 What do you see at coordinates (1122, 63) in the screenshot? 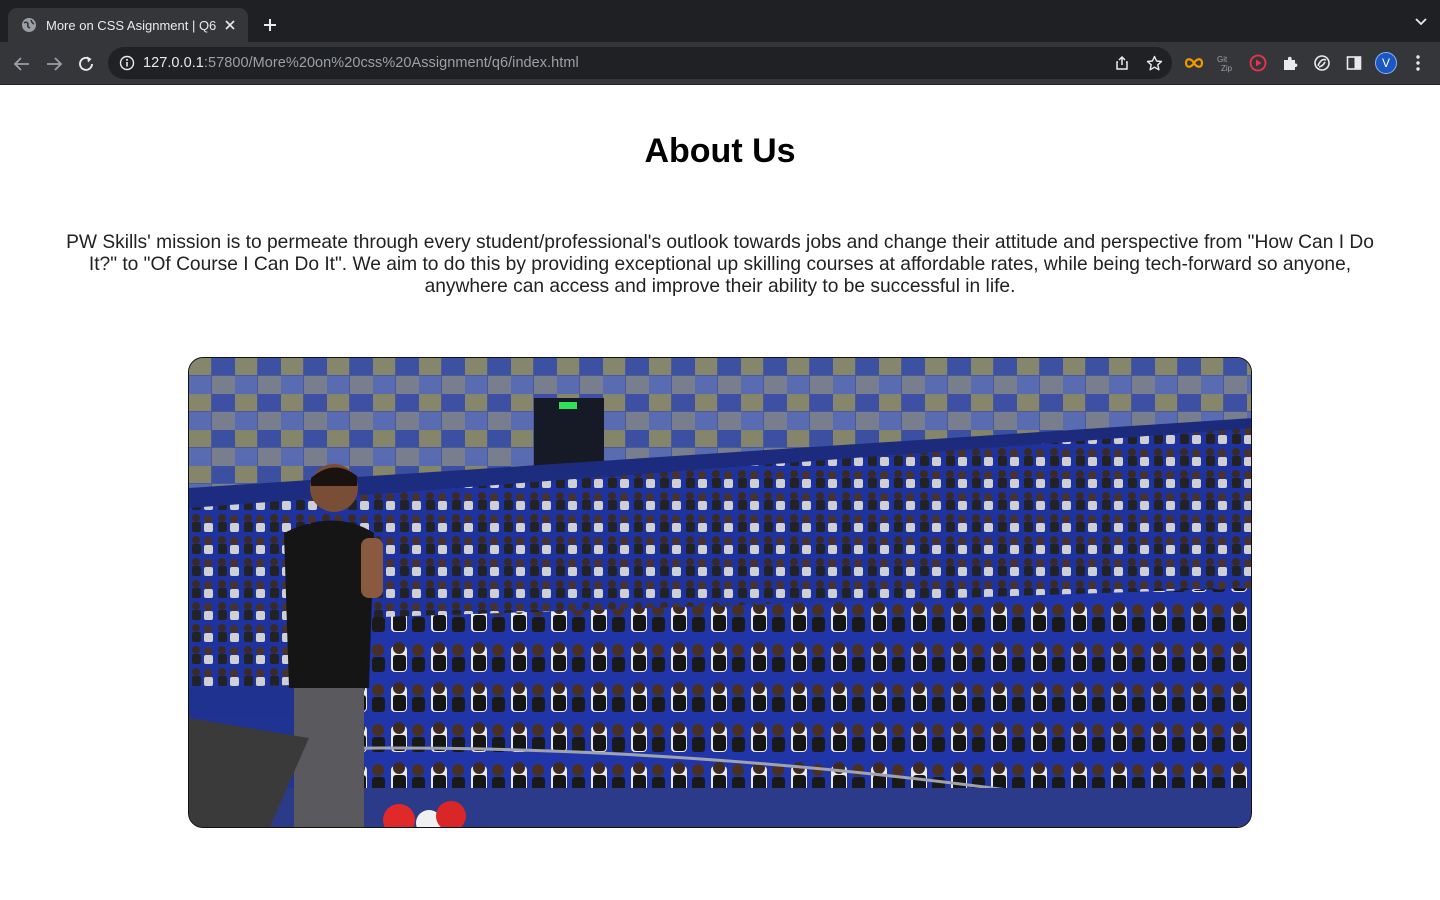
I see `share-icon` at bounding box center [1122, 63].